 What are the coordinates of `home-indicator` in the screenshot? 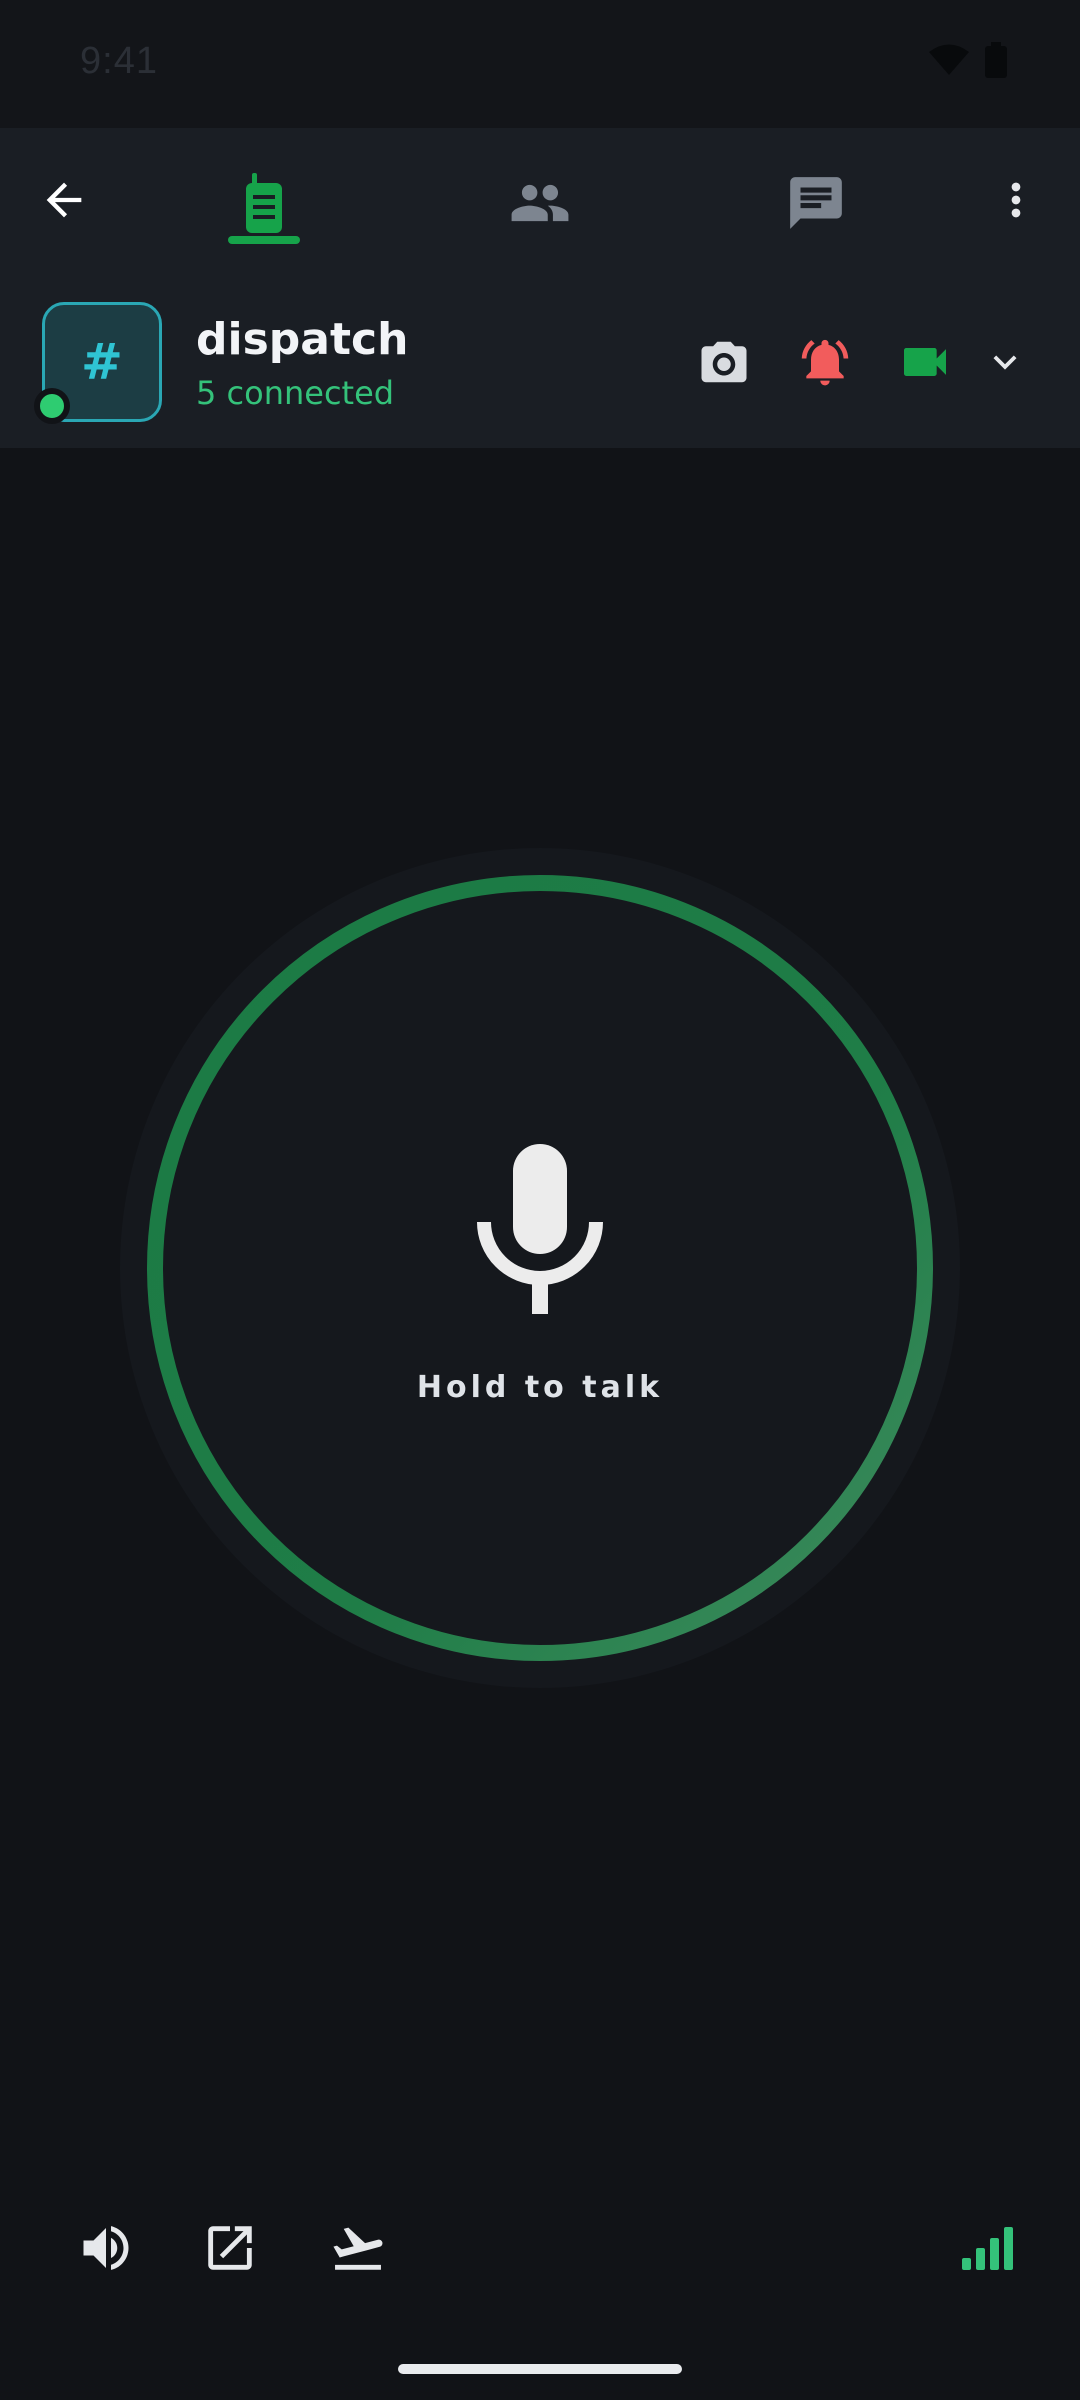 It's located at (540, 2369).